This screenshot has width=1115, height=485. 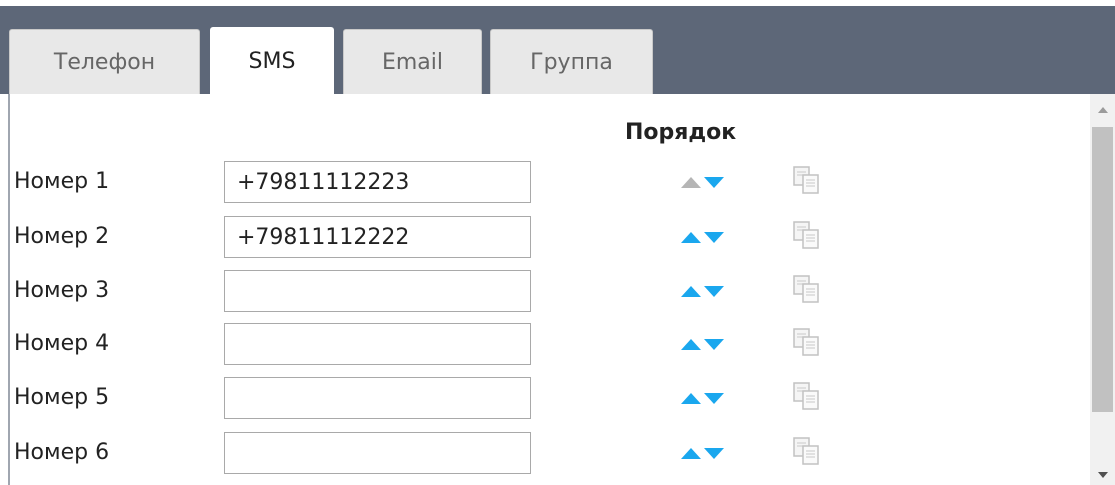 I want to click on panel-left-border, so click(x=9, y=289).